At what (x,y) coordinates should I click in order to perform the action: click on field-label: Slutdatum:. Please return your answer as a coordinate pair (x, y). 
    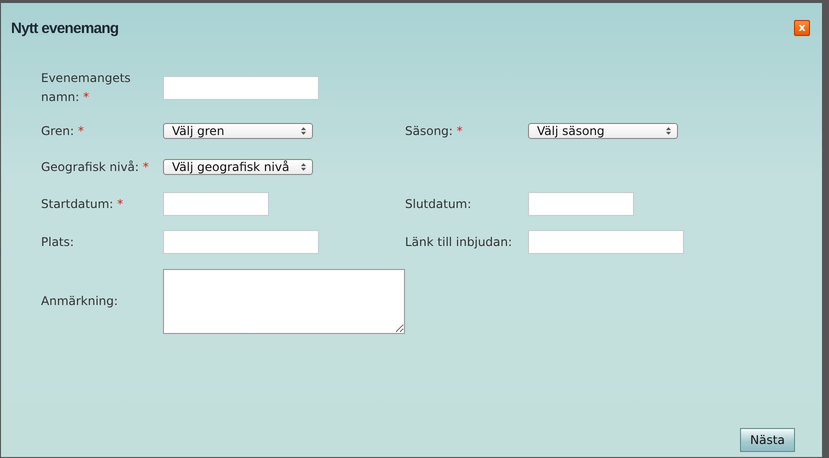
    Looking at the image, I should click on (438, 204).